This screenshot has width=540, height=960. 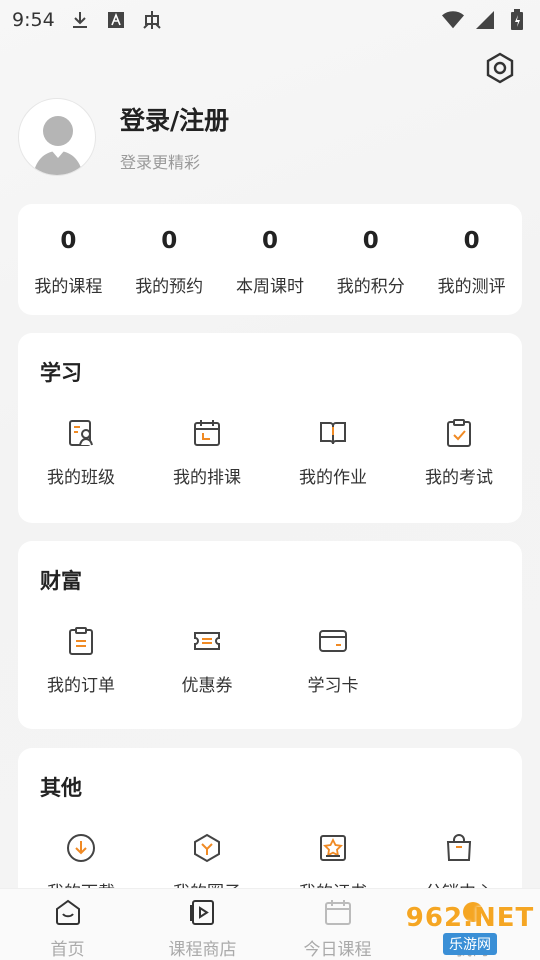 I want to click on wifi-icon, so click(x=453, y=20).